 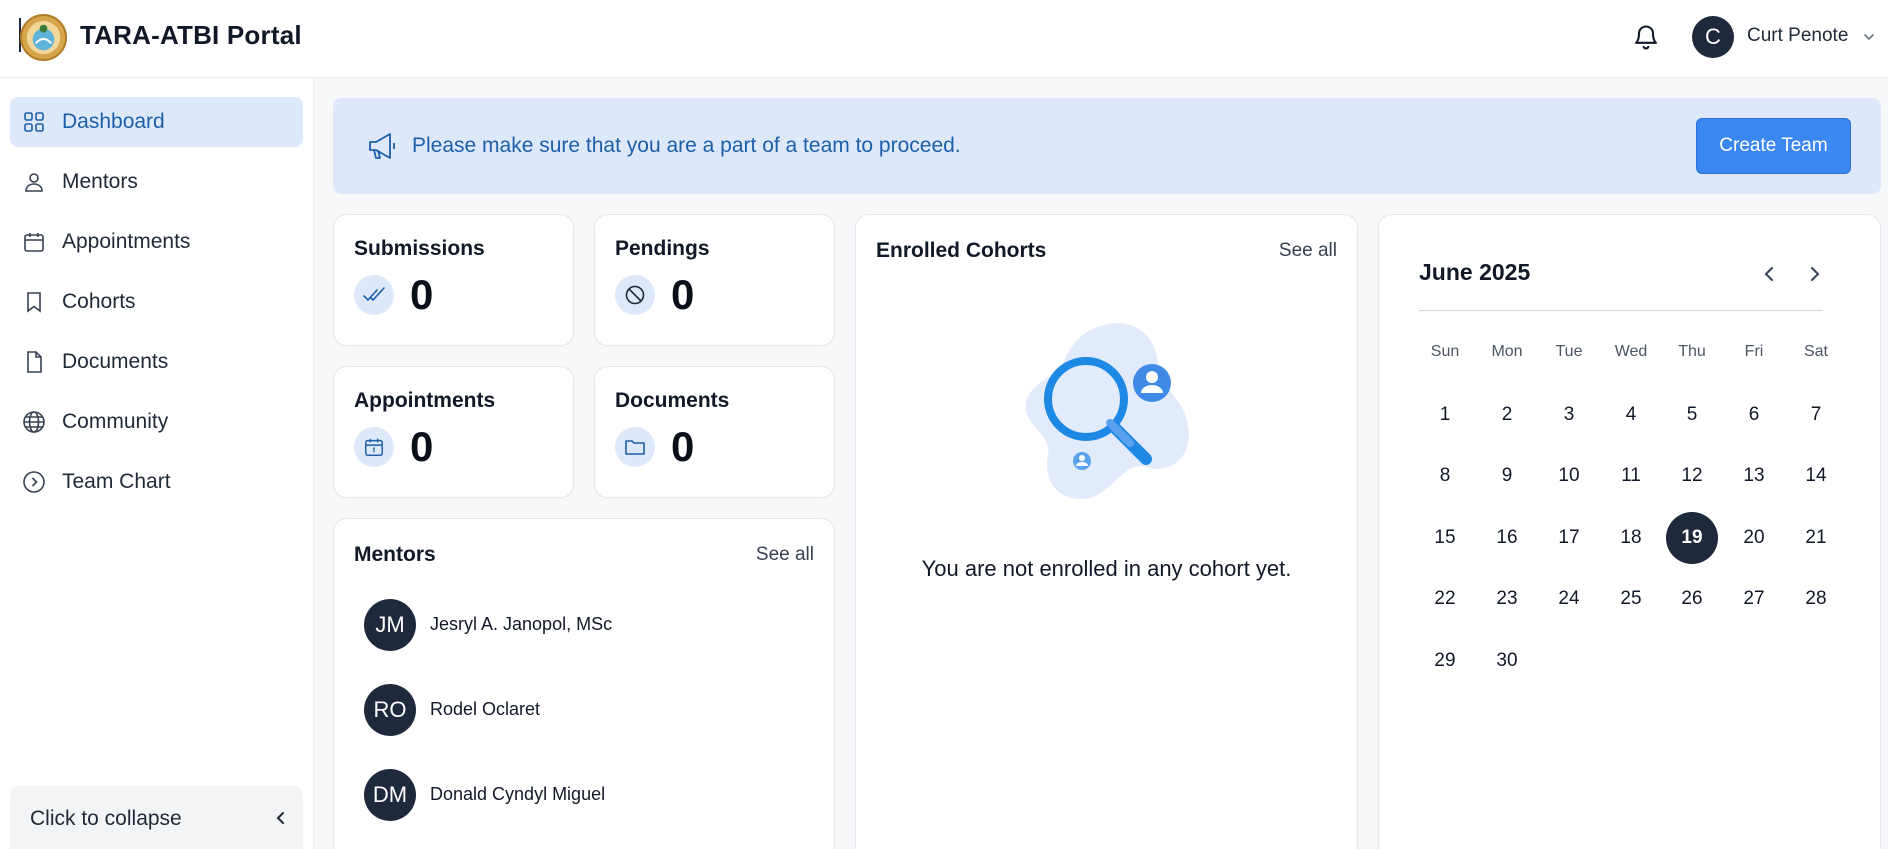 What do you see at coordinates (99, 301) in the screenshot?
I see `sidebar-item-label: Cohorts` at bounding box center [99, 301].